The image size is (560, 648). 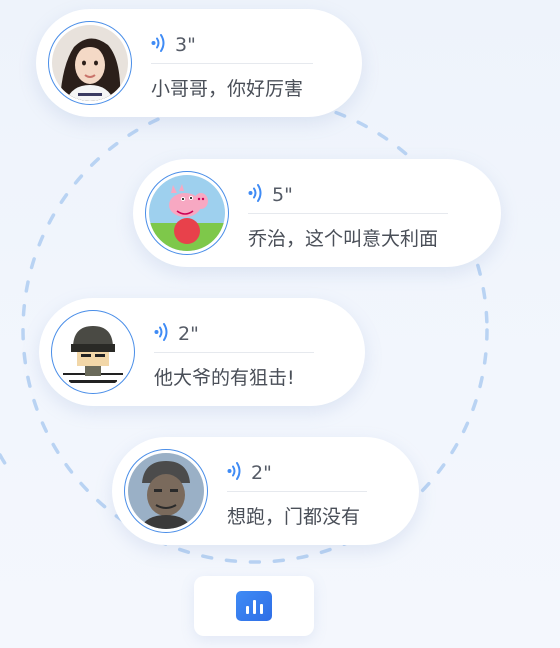 I want to click on record-button-card, so click(x=254, y=606).